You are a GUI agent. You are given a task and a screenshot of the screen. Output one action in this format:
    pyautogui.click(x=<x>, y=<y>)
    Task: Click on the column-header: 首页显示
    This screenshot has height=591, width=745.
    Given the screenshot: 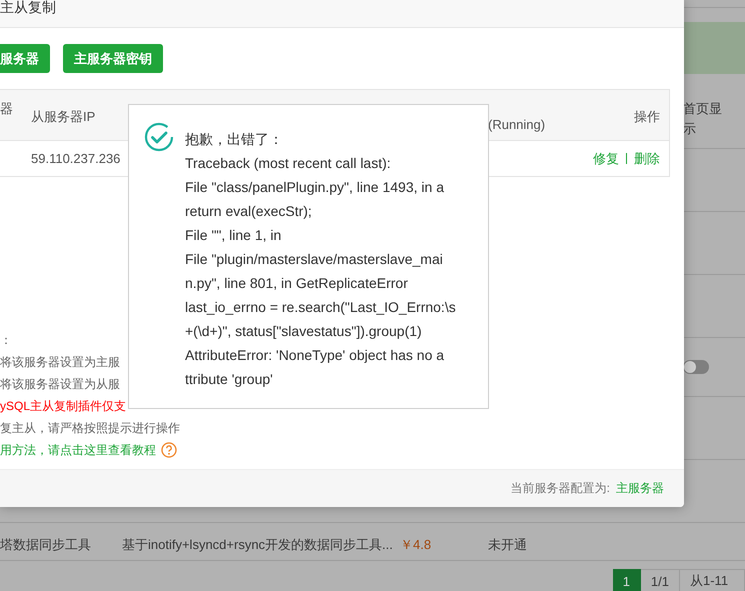 What is the action you would take?
    pyautogui.click(x=703, y=119)
    